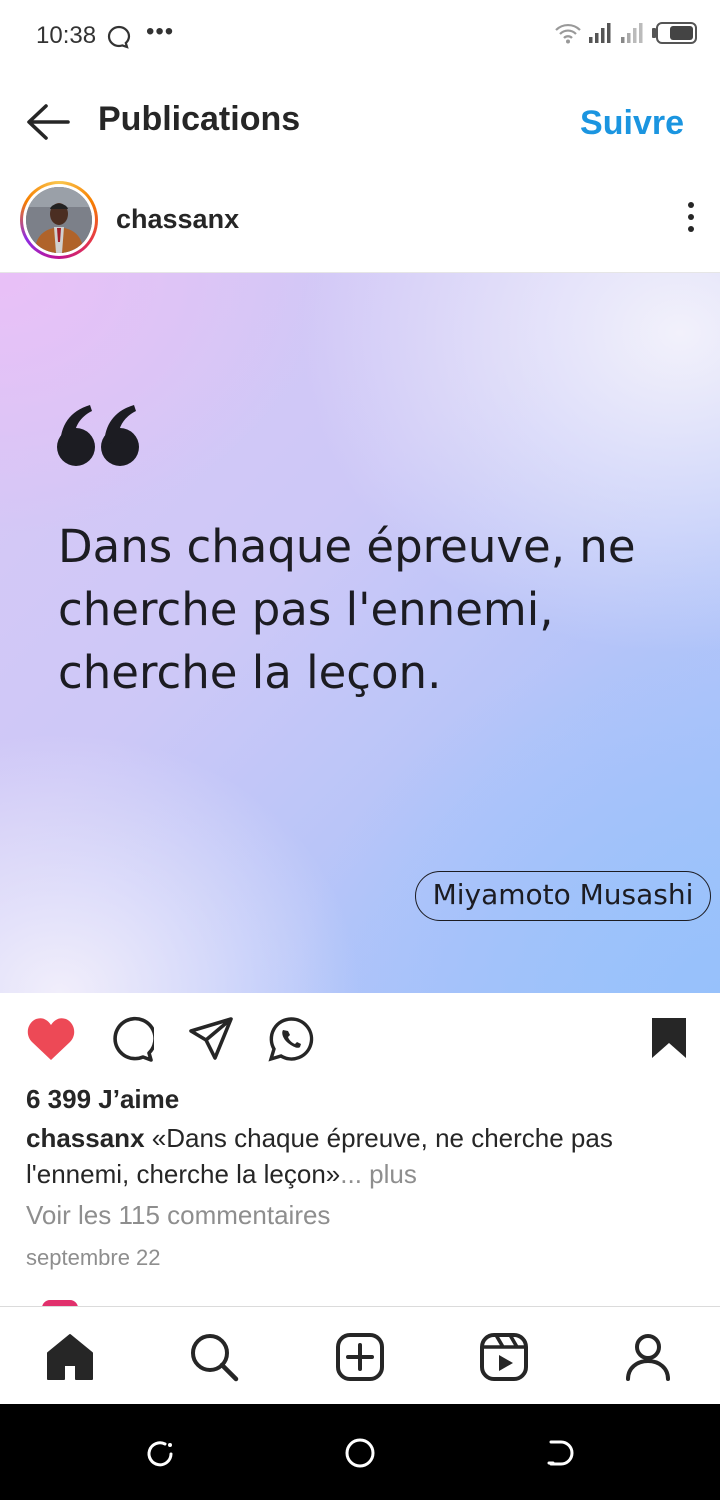  What do you see at coordinates (160, 1453) in the screenshot?
I see `recents-icon` at bounding box center [160, 1453].